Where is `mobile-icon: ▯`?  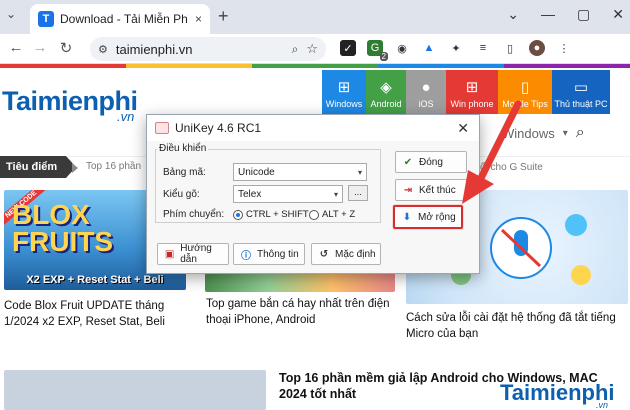 mobile-icon: ▯ is located at coordinates (525, 87).